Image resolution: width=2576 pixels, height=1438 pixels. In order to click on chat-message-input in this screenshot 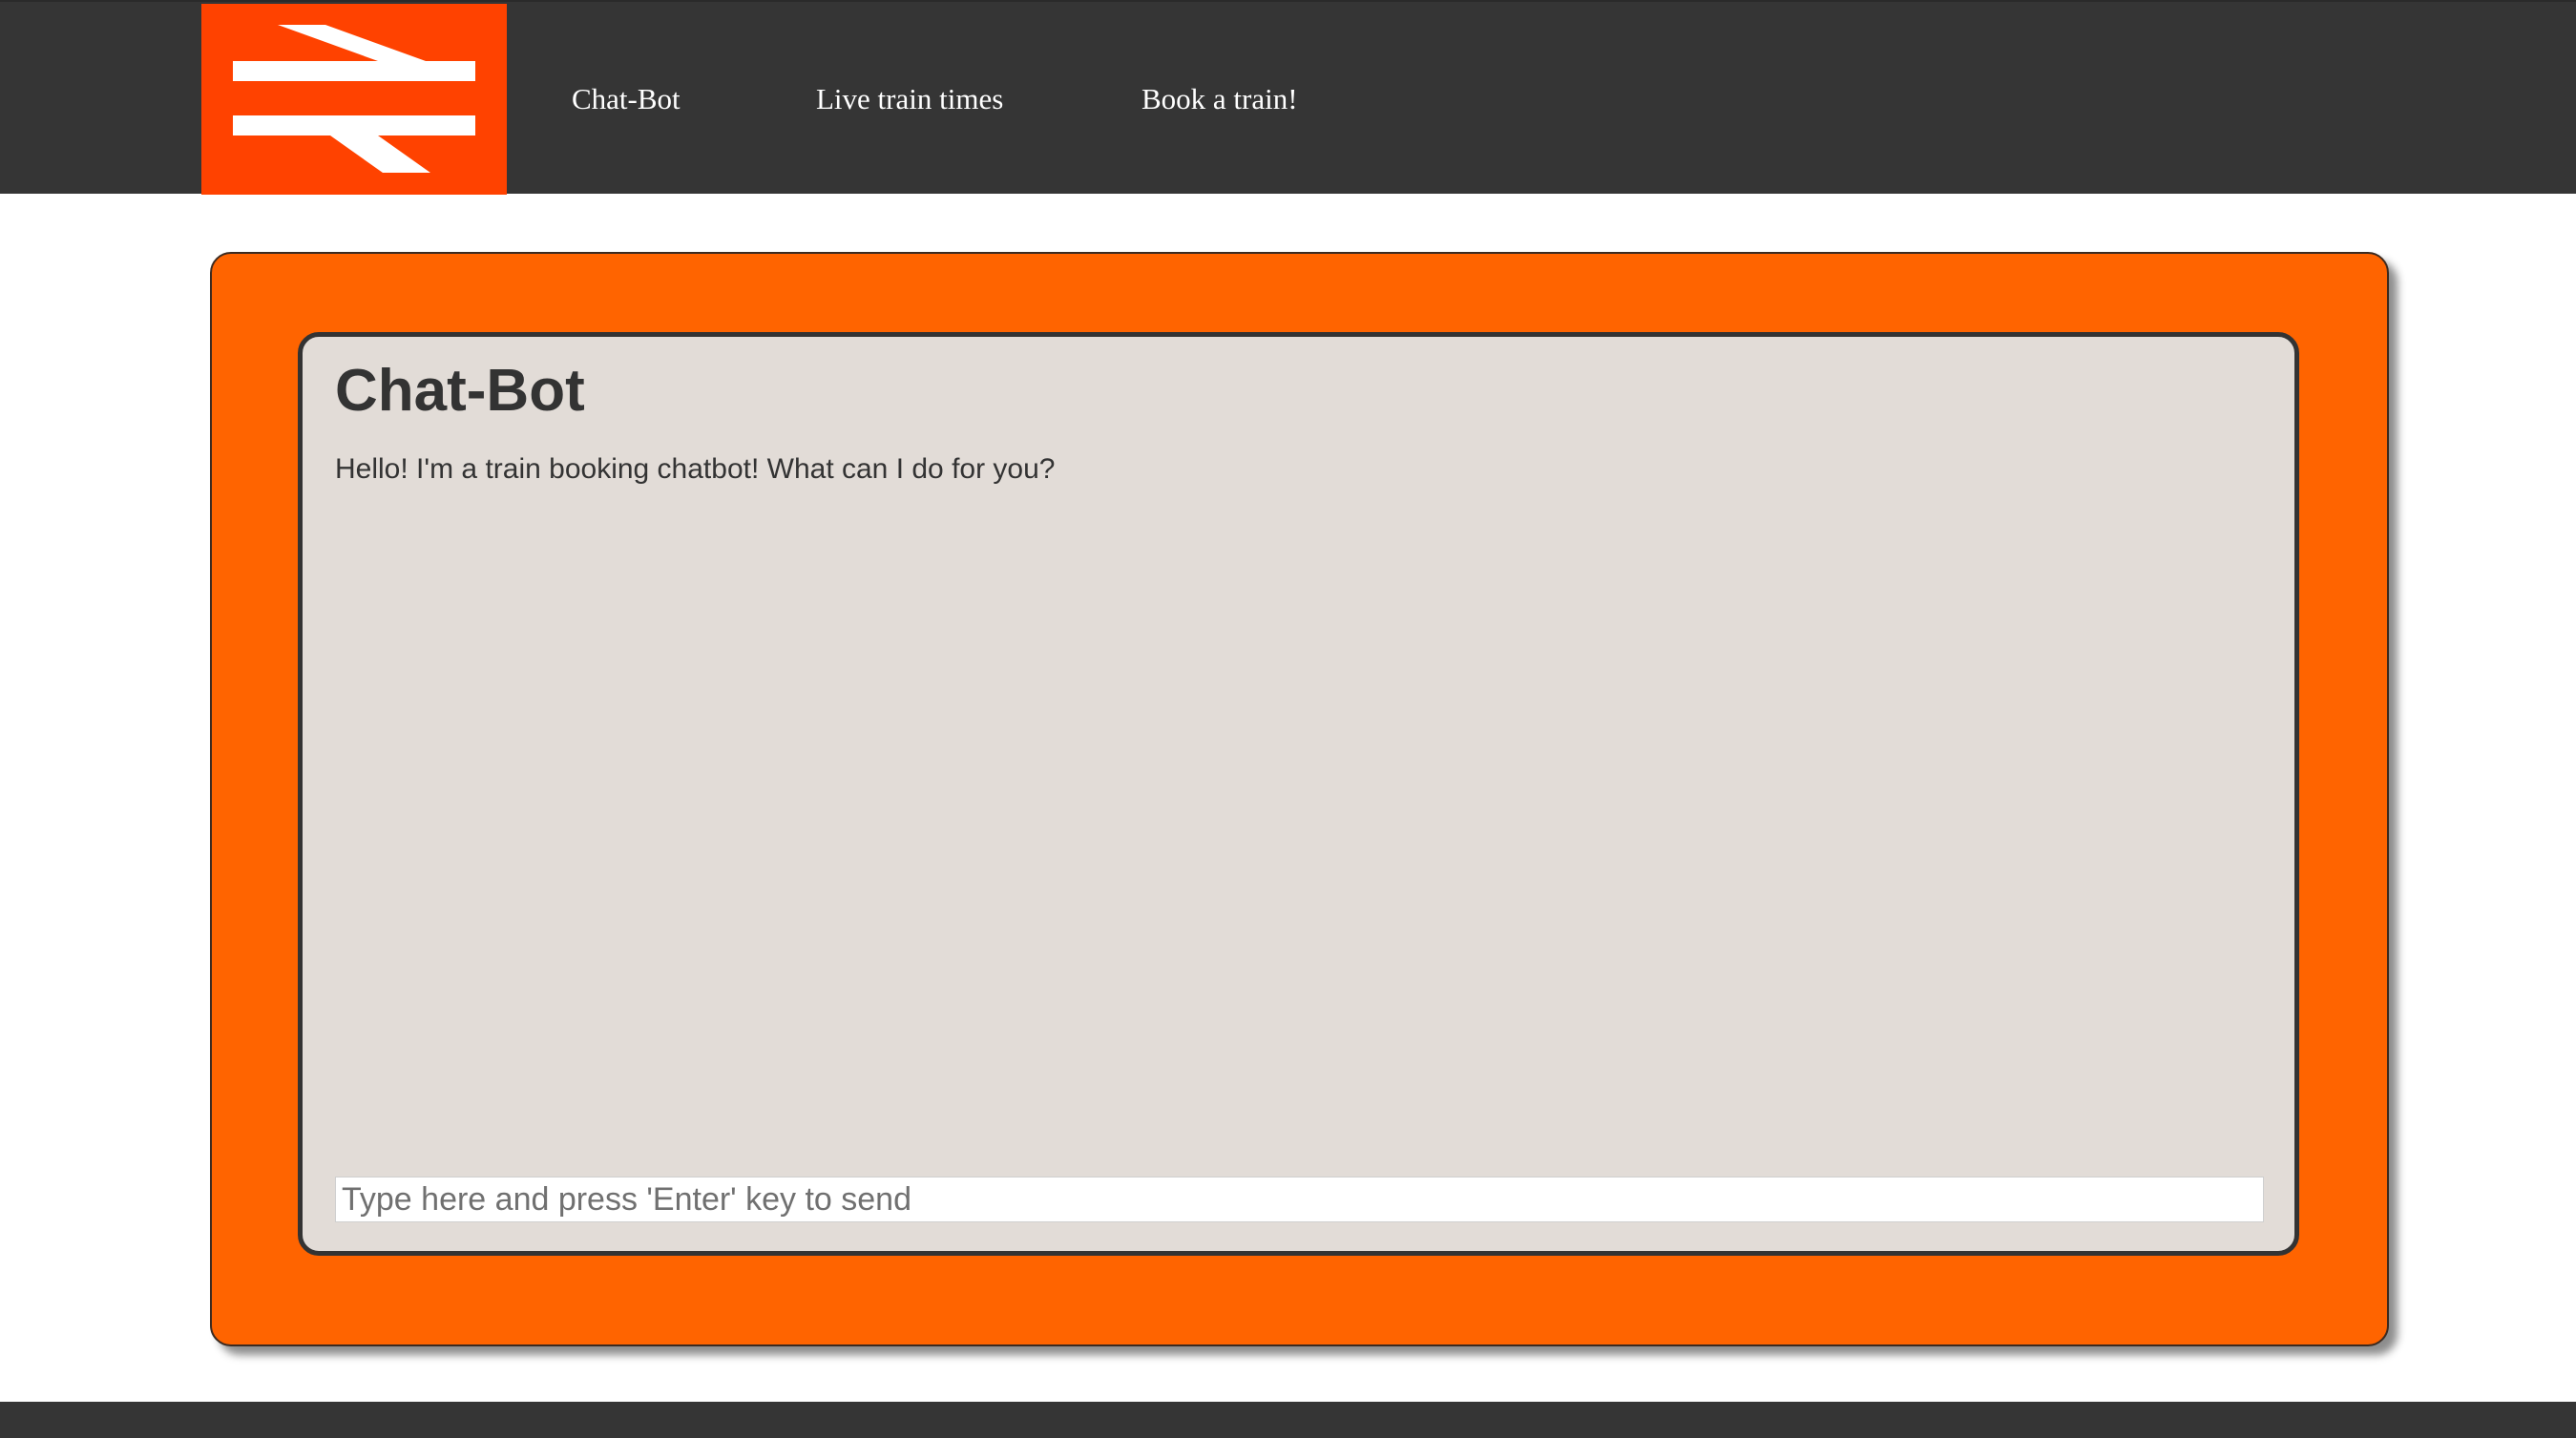, I will do `click(1299, 1199)`.